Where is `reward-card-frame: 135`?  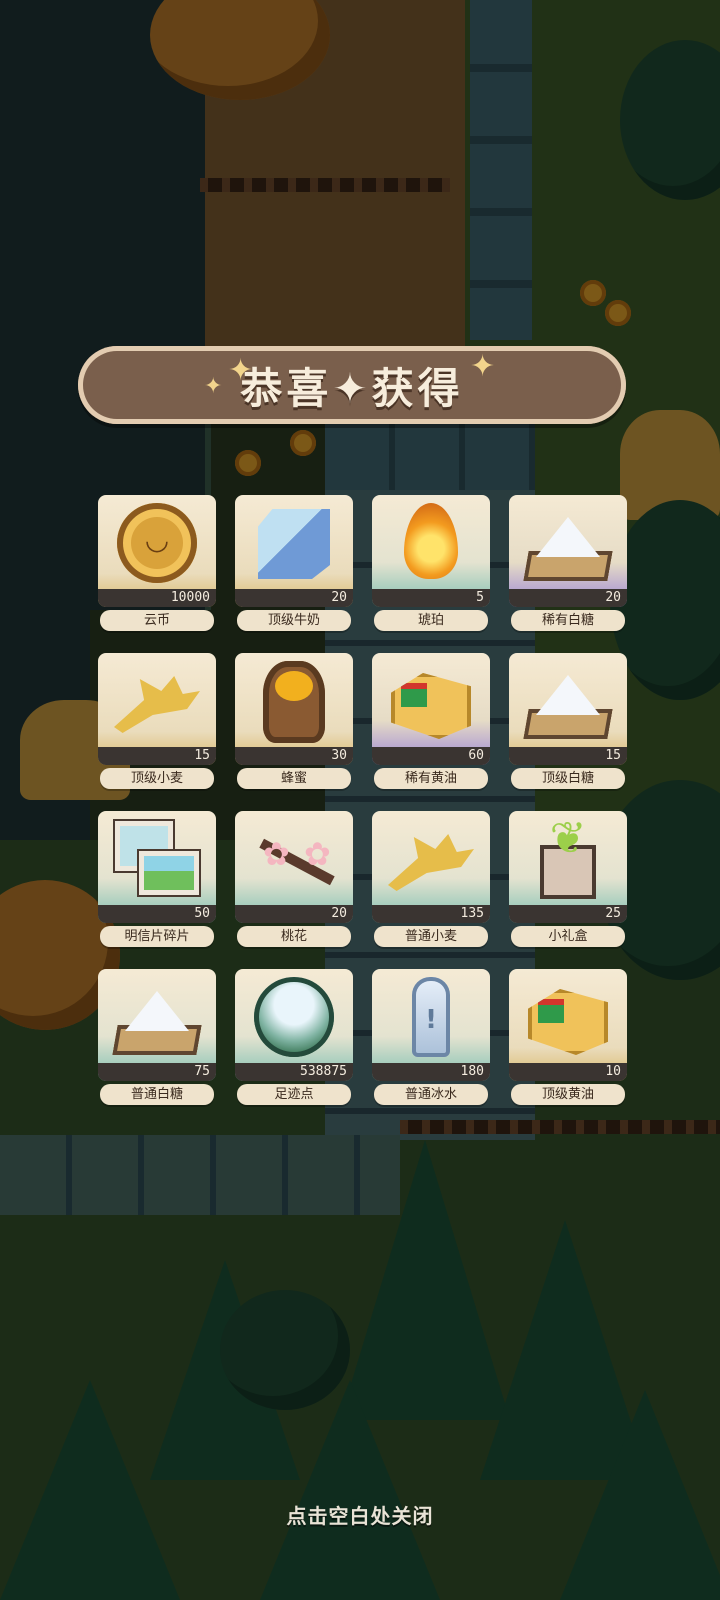
reward-card-frame: 135 is located at coordinates (431, 867).